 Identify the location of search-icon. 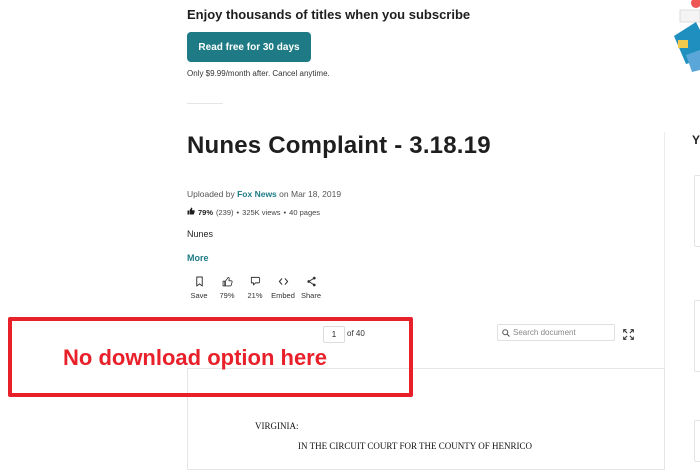
(506, 332).